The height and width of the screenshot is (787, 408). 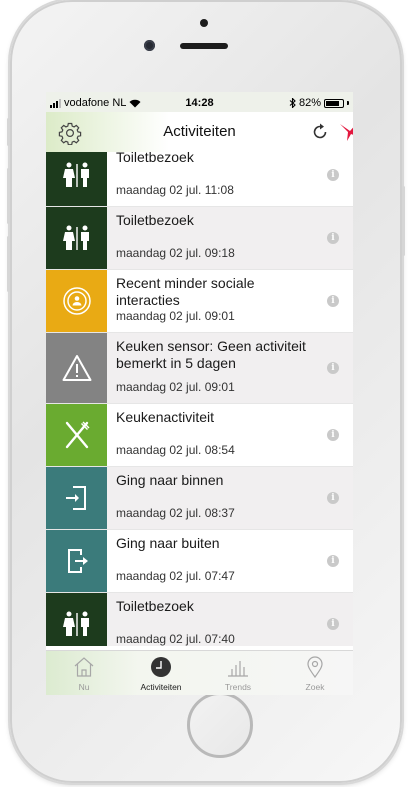 I want to click on social-icon, so click(x=76, y=301).